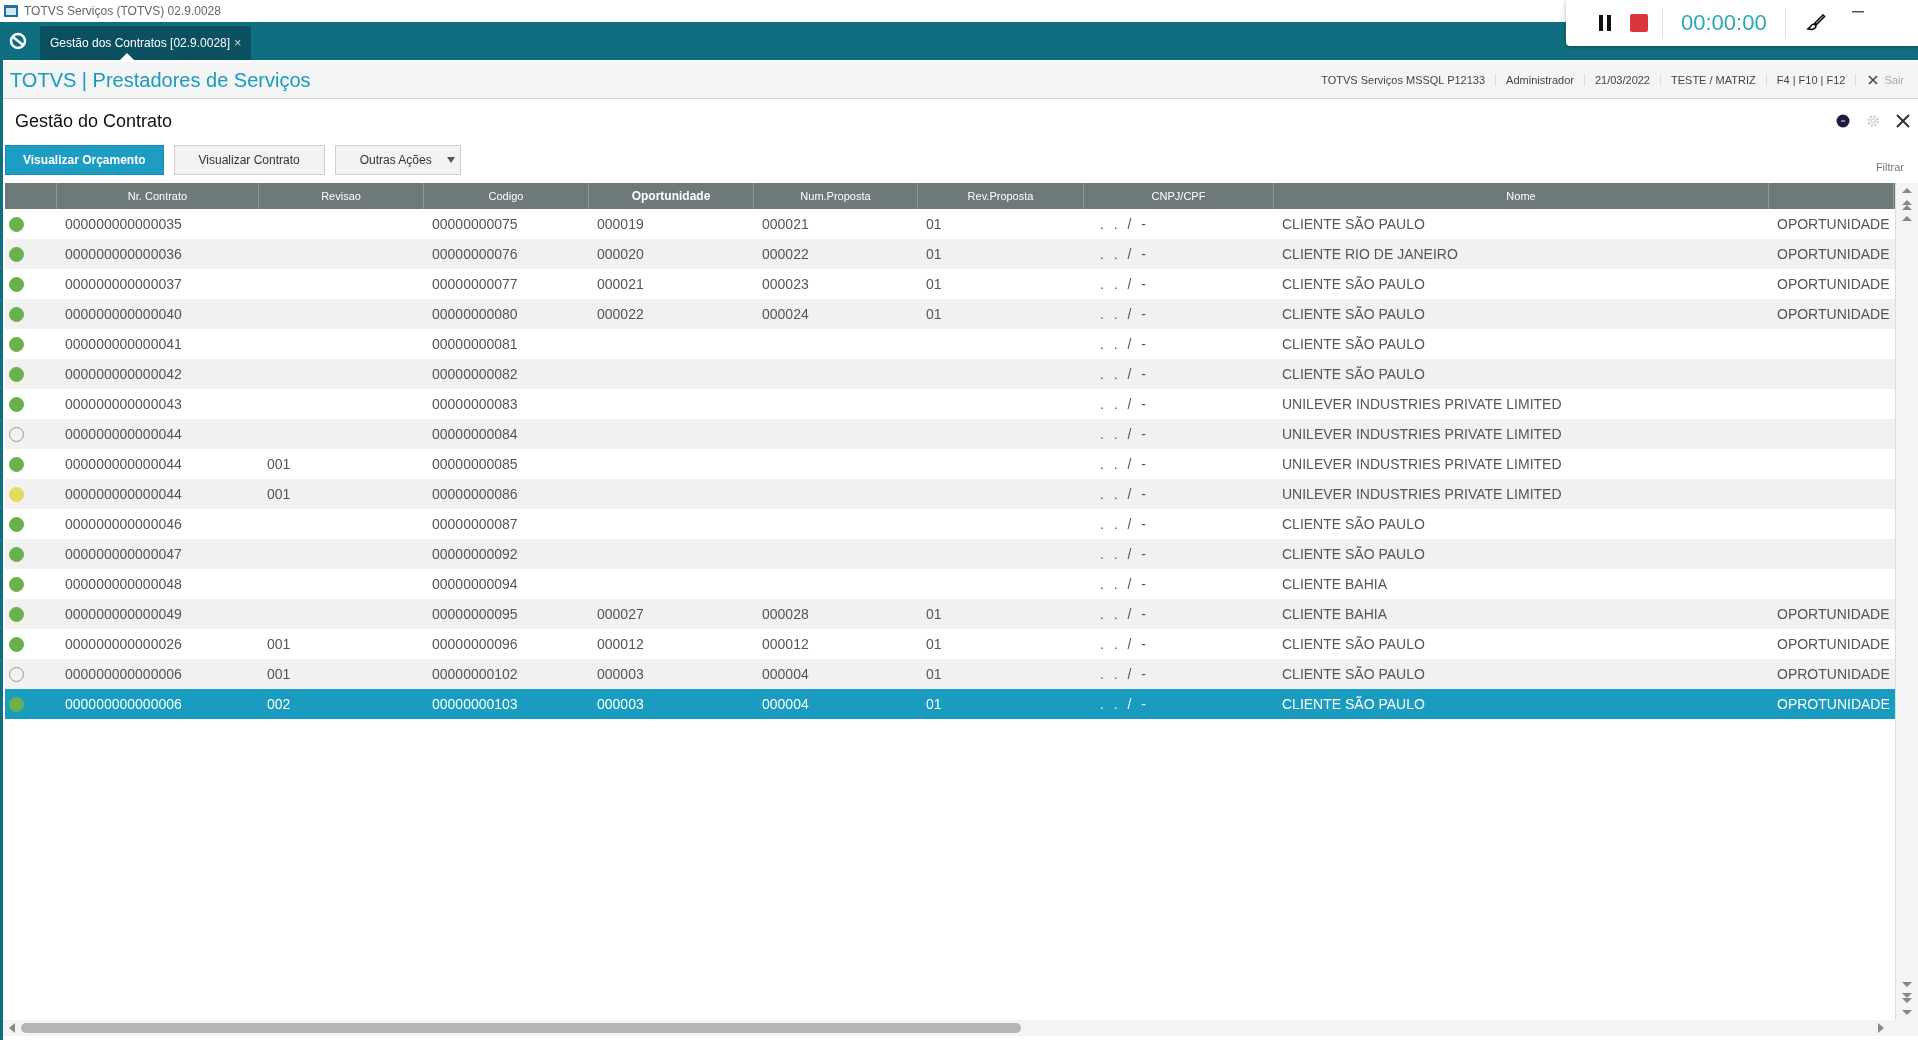 The height and width of the screenshot is (1040, 1918). I want to click on table-cell: 000022, so click(785, 254).